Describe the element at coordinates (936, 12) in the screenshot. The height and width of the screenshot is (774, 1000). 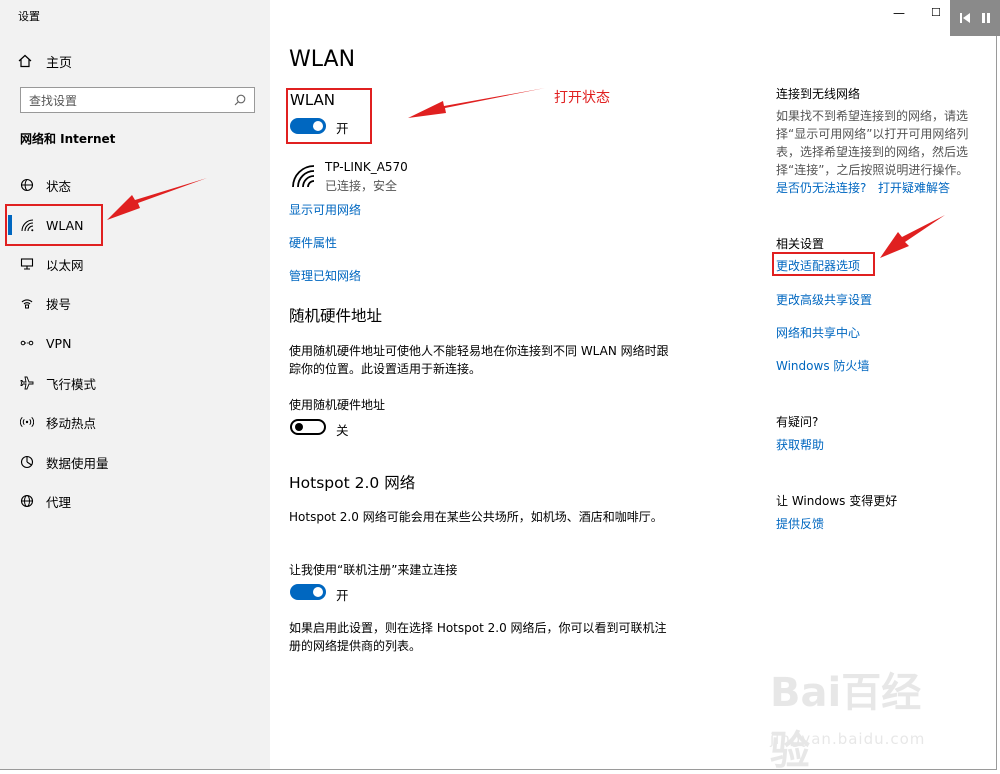
I see `maximize-button: ☐` at that location.